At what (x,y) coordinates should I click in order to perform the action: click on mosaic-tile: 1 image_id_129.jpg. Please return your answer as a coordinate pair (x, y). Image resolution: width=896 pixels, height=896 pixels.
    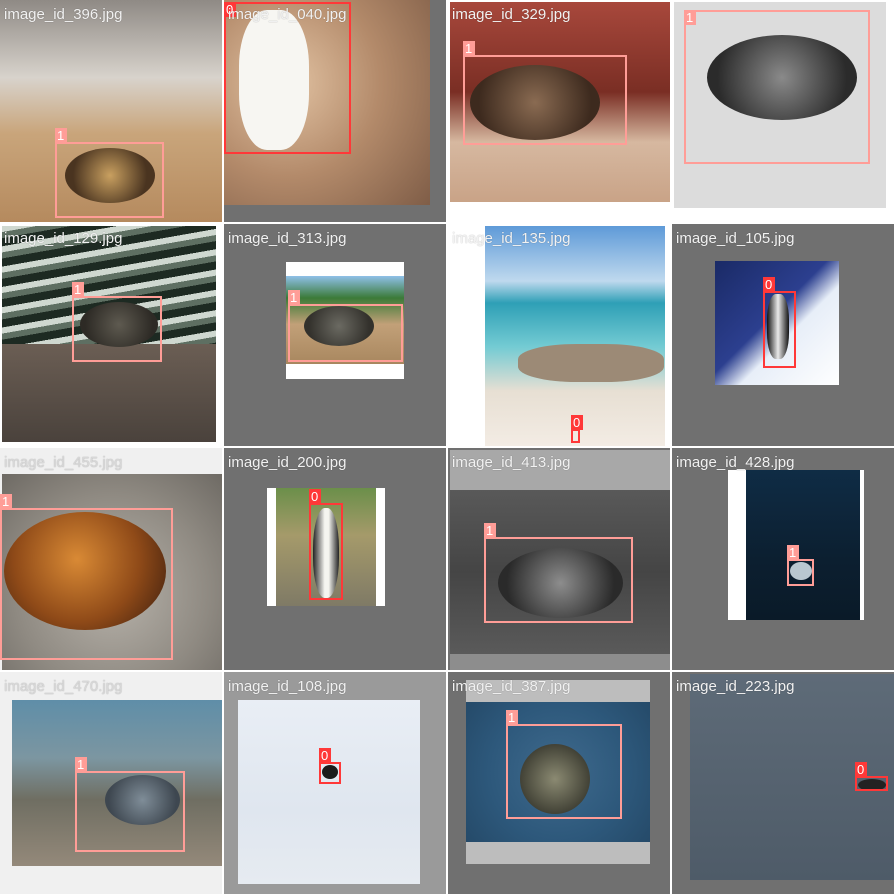
    Looking at the image, I should click on (111, 335).